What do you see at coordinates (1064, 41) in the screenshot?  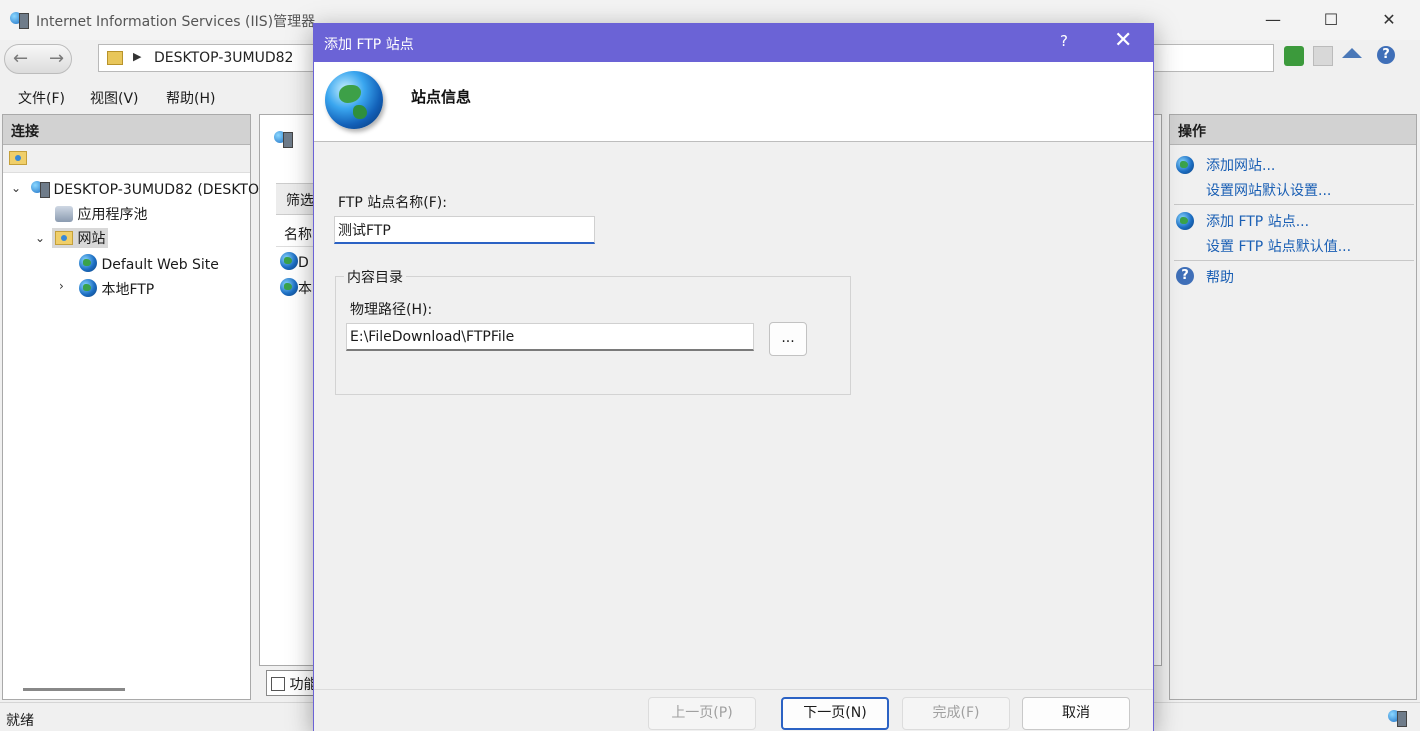 I see `dialog-help-button: ?` at bounding box center [1064, 41].